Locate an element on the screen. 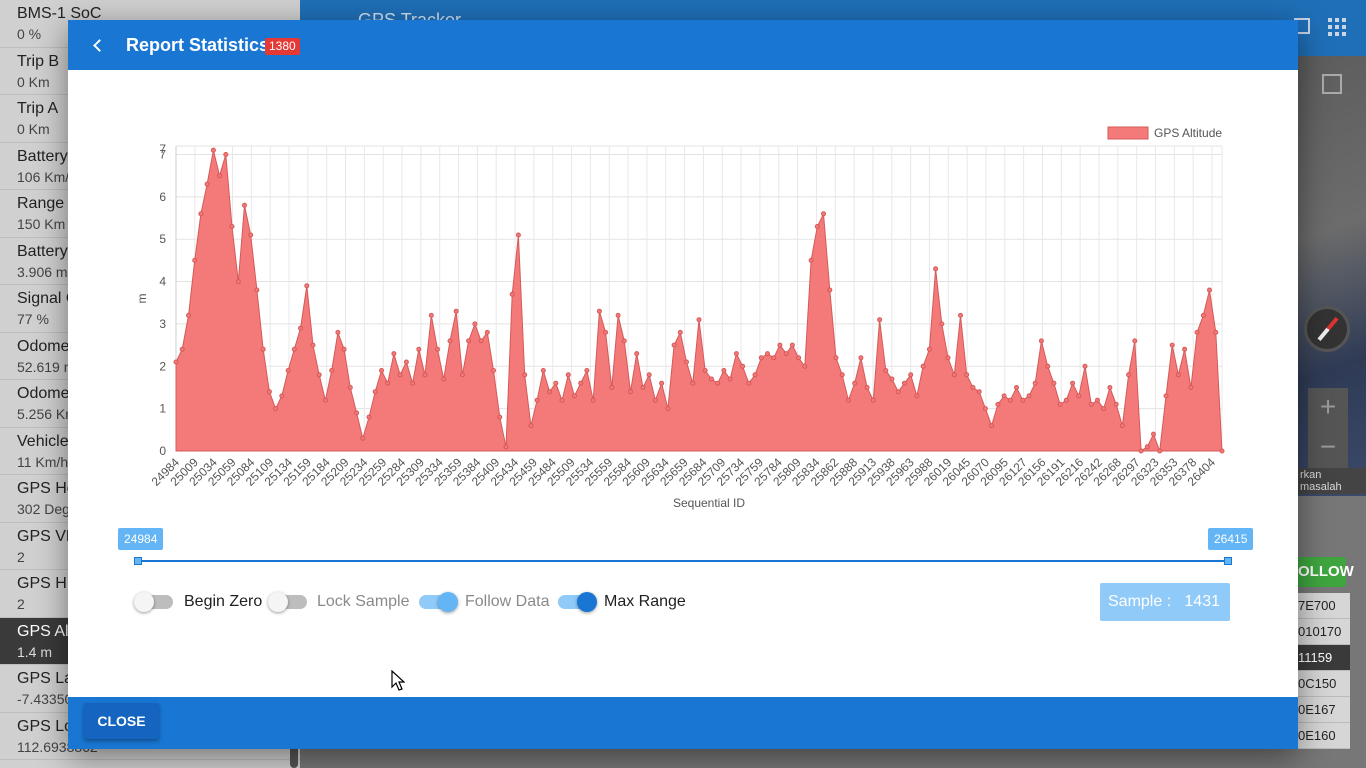  range-slider-min-handle is located at coordinates (138, 561).